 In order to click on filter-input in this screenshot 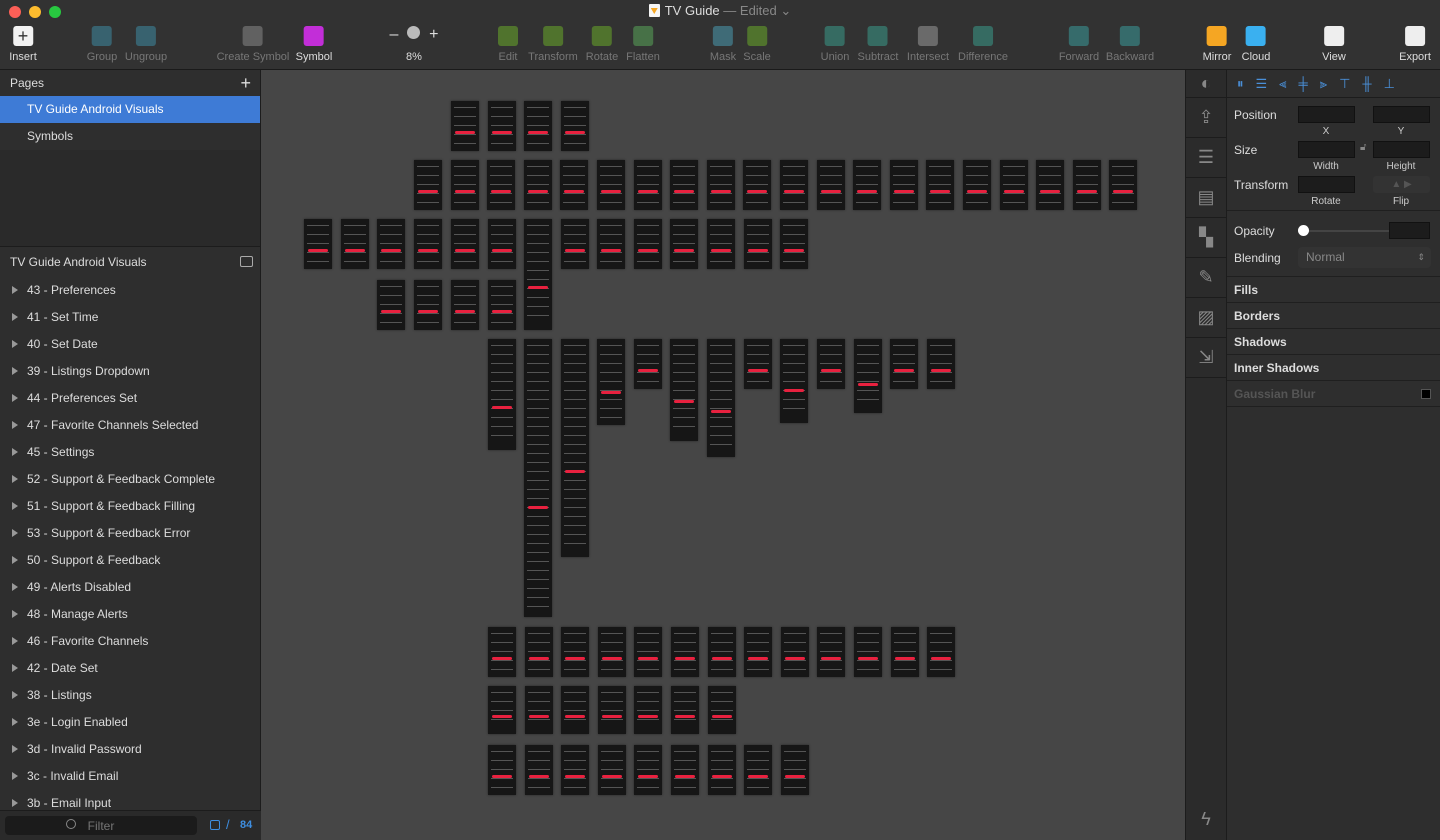, I will do `click(101, 825)`.